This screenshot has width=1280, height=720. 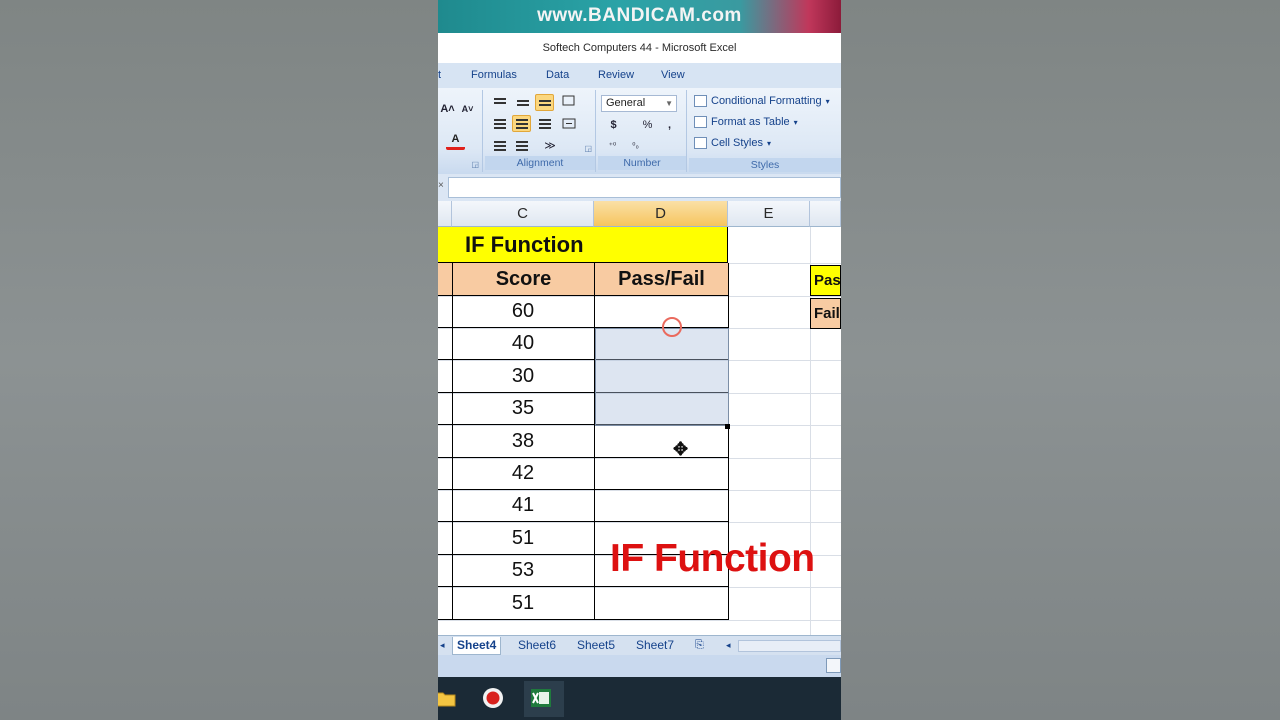 What do you see at coordinates (639, 16) in the screenshot?
I see `watermark-bar: www.BANDICAM.com` at bounding box center [639, 16].